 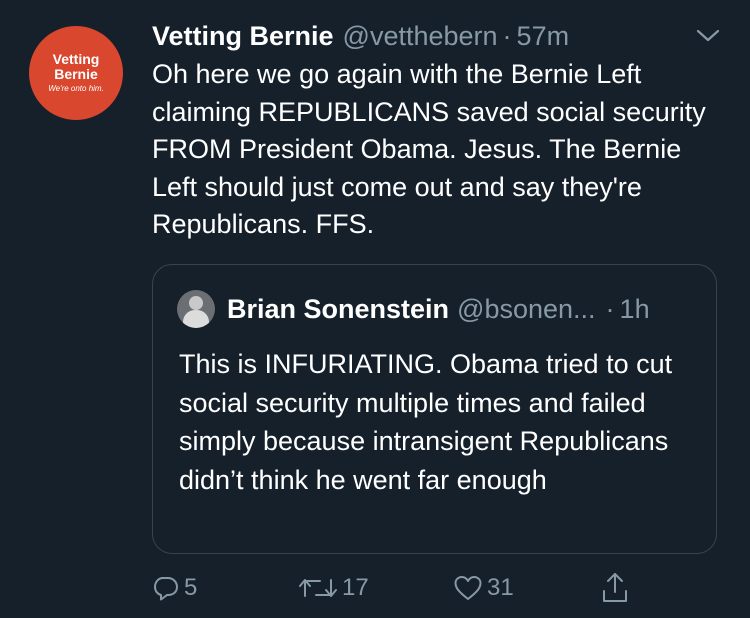 I want to click on author-name: Vetting Bernie, so click(x=243, y=36).